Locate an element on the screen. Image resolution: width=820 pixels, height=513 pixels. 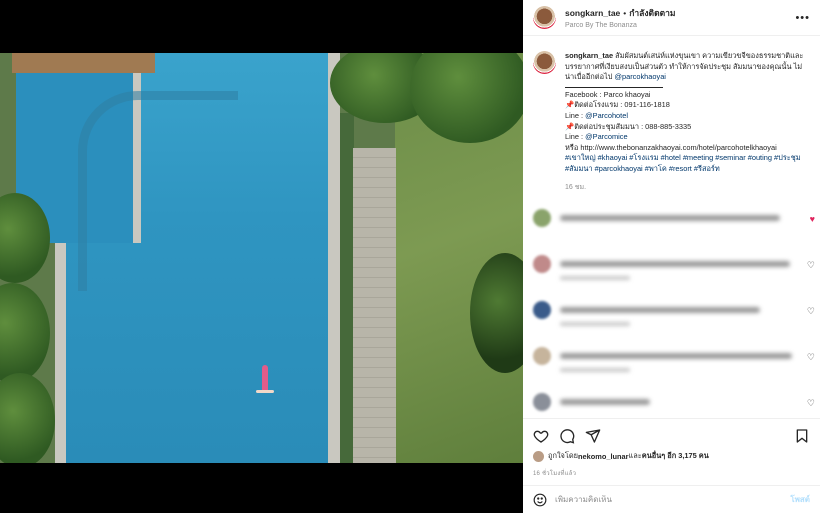
caption-time: 16 ชม. is located at coordinates (576, 187).